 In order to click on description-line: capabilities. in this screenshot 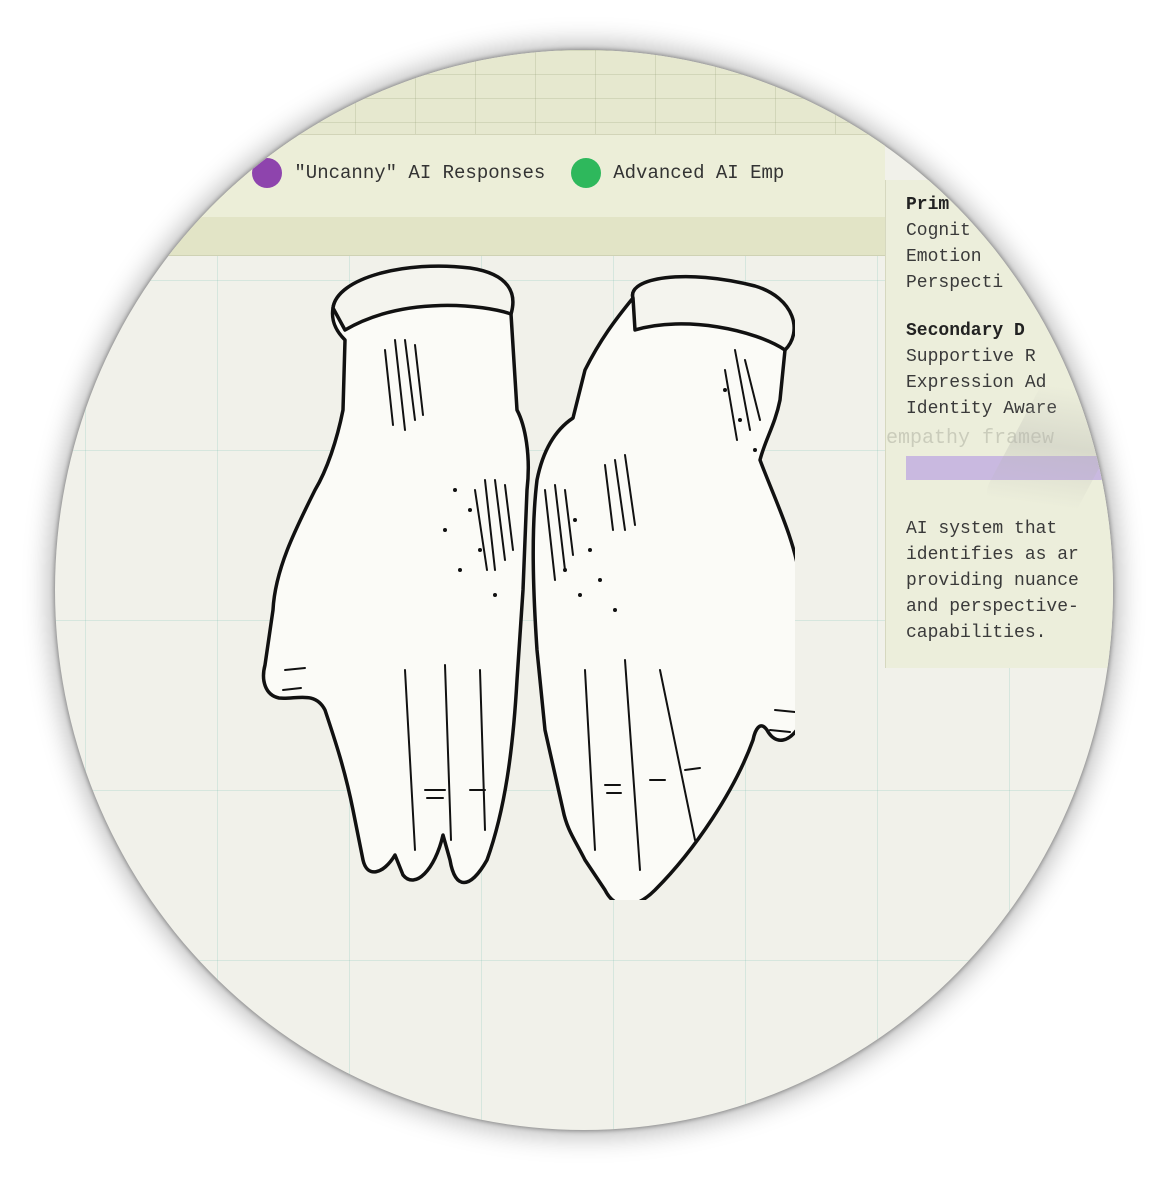, I will do `click(976, 633)`.